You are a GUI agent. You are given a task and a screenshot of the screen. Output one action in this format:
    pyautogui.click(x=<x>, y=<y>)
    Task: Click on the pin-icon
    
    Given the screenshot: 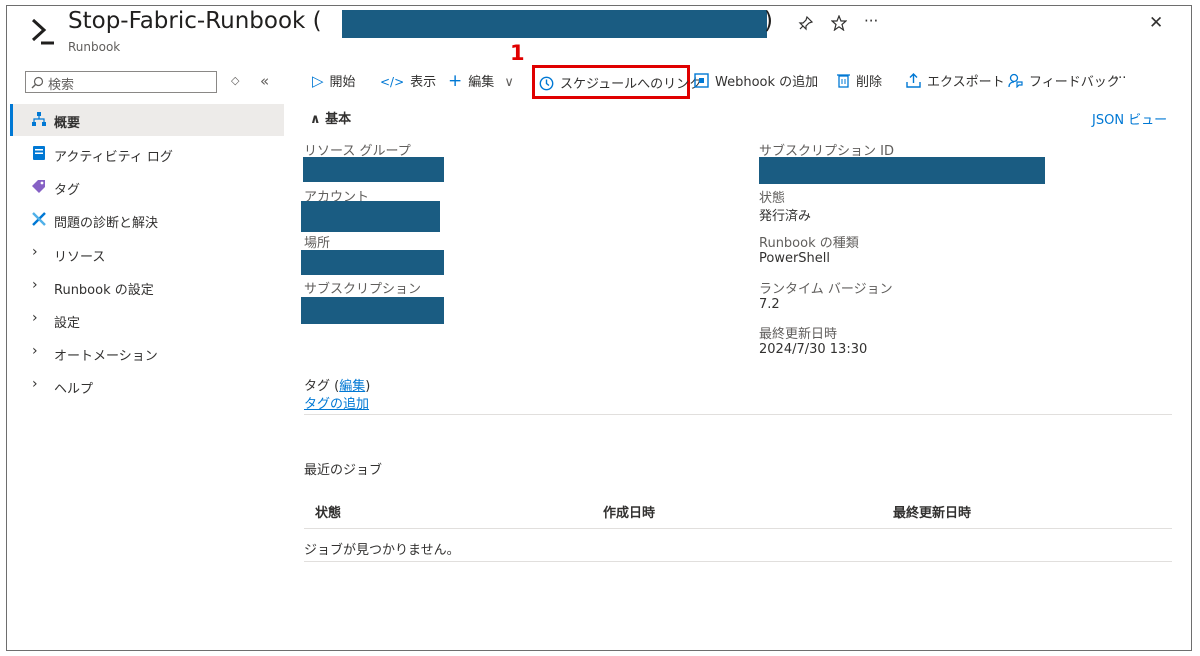 What is the action you would take?
    pyautogui.click(x=806, y=23)
    